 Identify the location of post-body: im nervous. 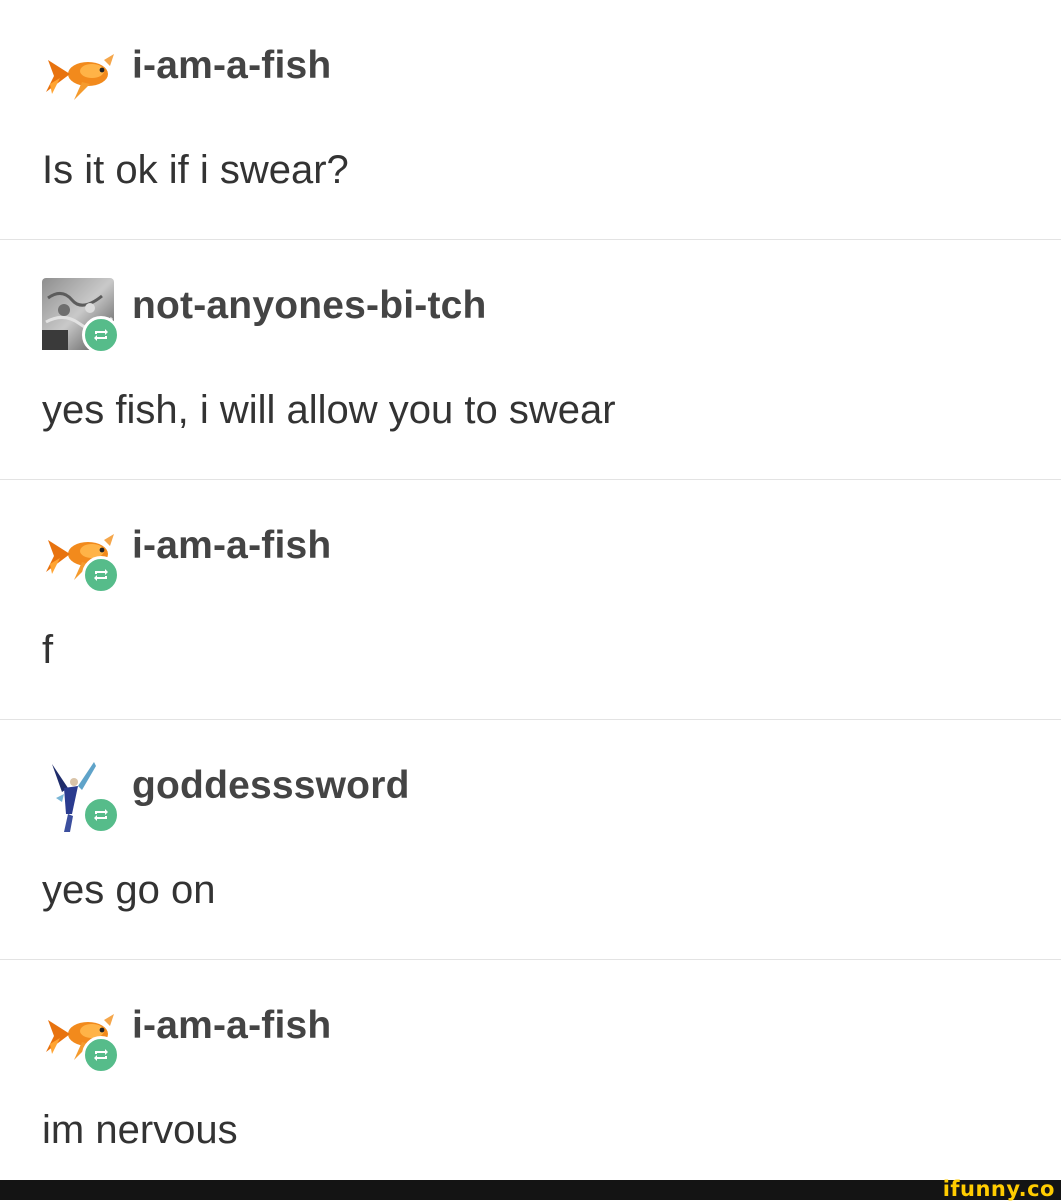
(140, 1130).